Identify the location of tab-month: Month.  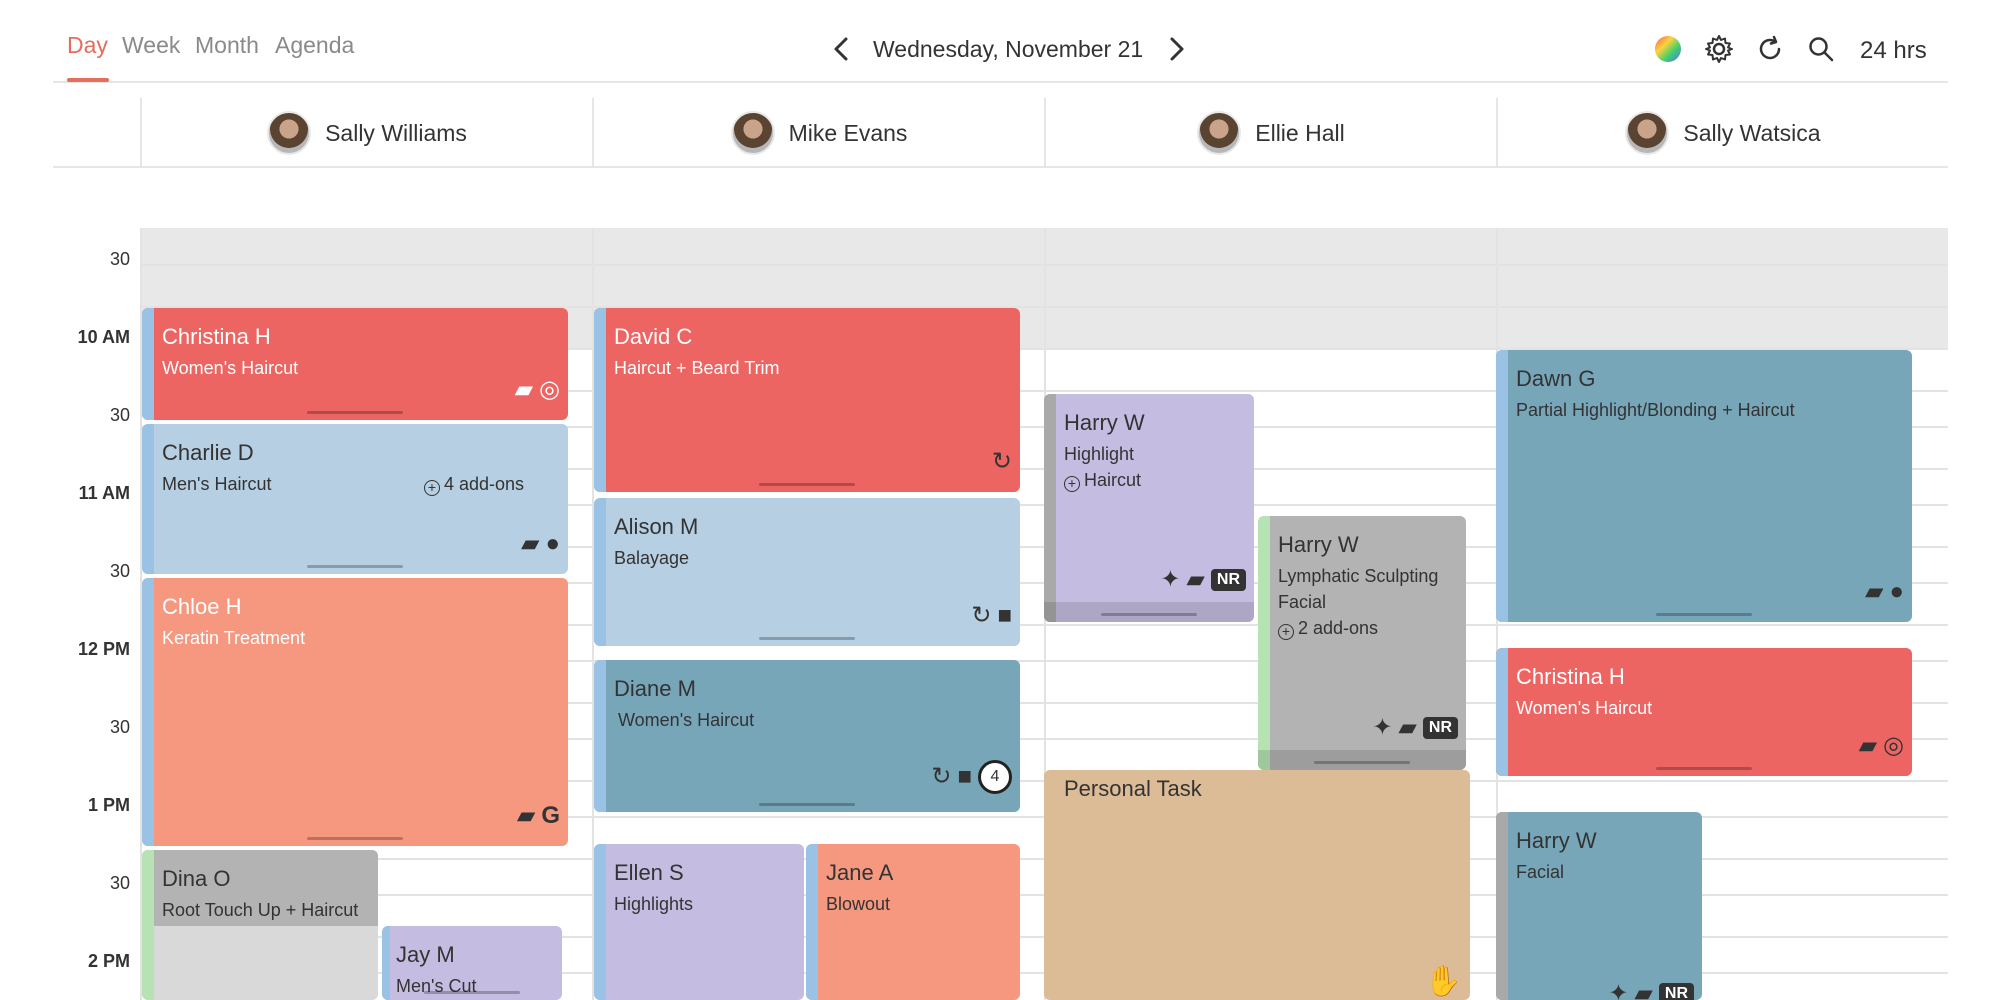
(227, 45).